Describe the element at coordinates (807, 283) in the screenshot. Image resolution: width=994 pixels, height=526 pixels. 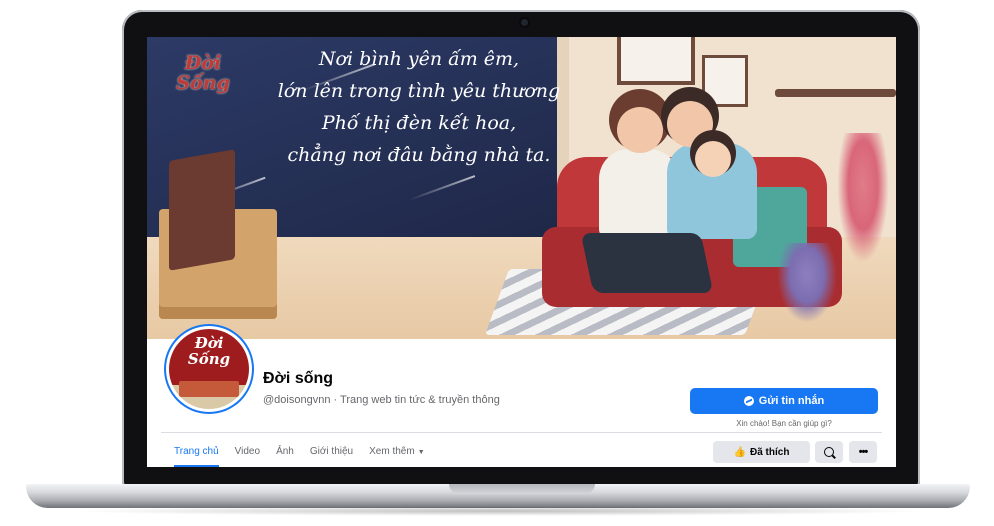
I see `purple-plant` at that location.